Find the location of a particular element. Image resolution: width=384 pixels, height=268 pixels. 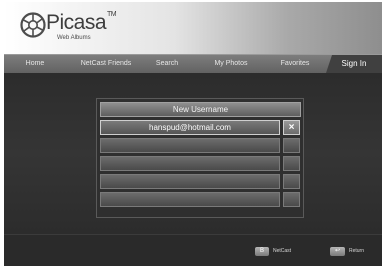

delete-account-button: × is located at coordinates (291, 127).